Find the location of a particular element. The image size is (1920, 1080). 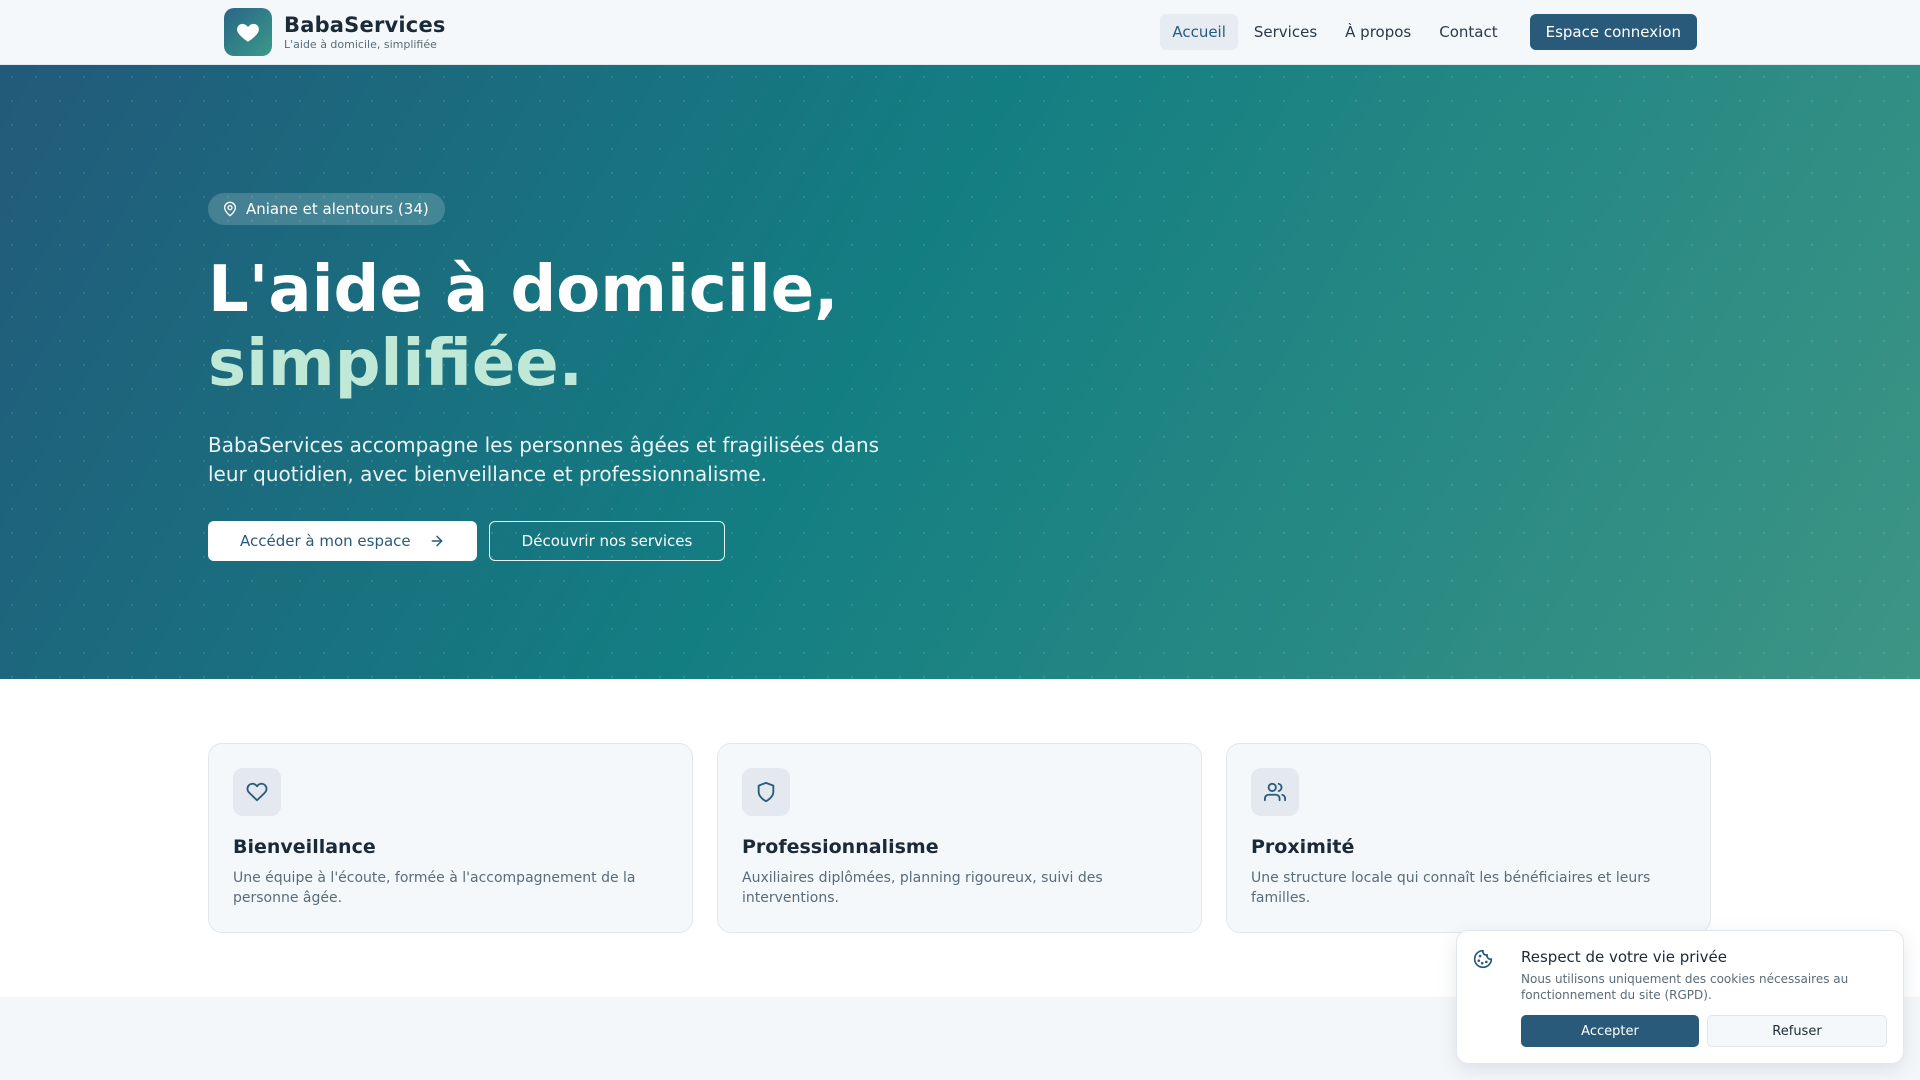

brand-logo is located at coordinates (248, 32).